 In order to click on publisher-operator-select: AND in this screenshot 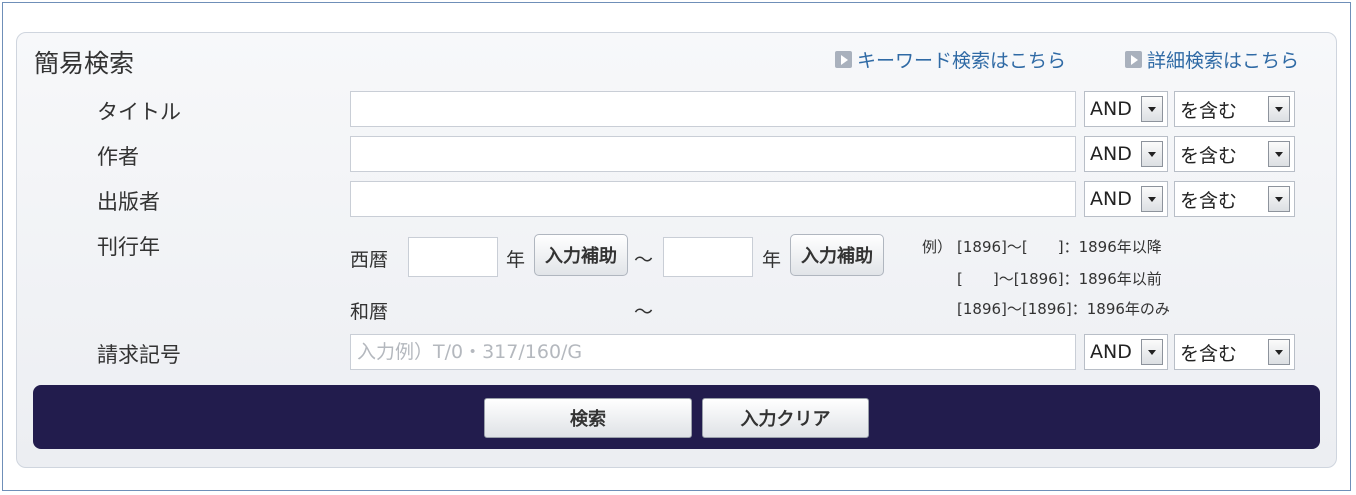, I will do `click(1126, 199)`.